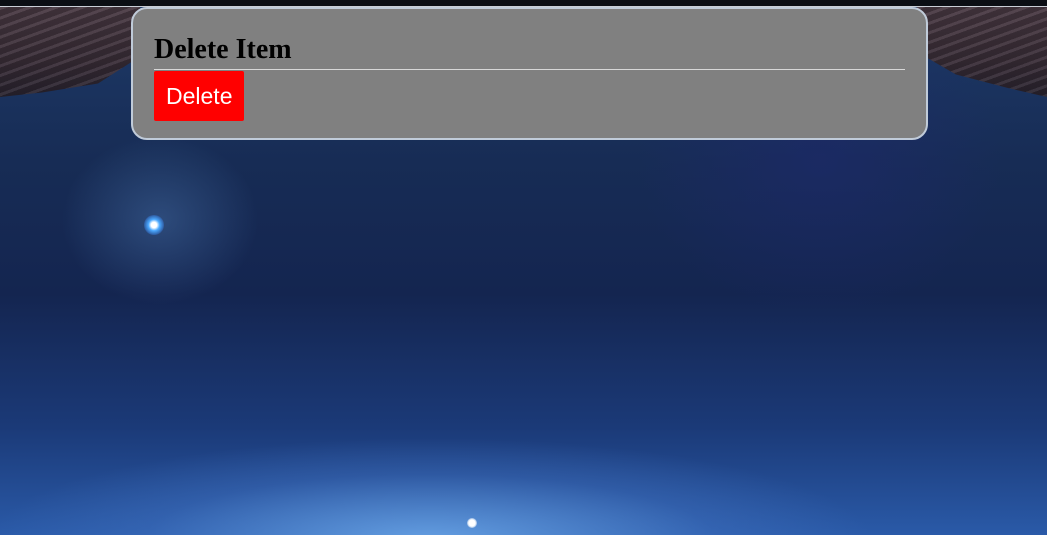 This screenshot has width=1047, height=535. I want to click on delete-button: Delete, so click(199, 96).